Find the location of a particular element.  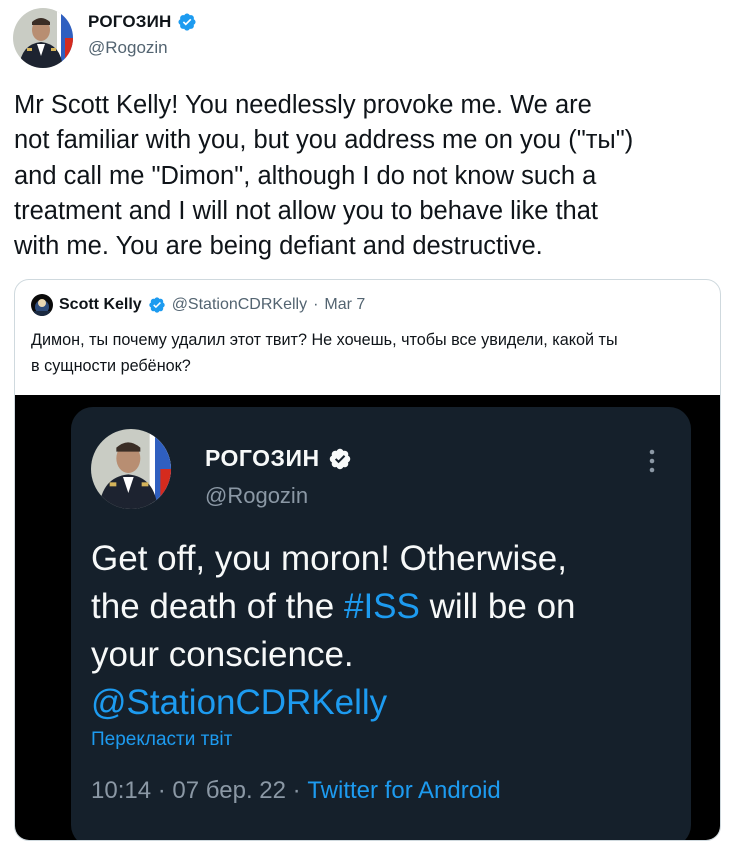

screenshot-text-line: the death of the #ISS will be on is located at coordinates (386, 607).